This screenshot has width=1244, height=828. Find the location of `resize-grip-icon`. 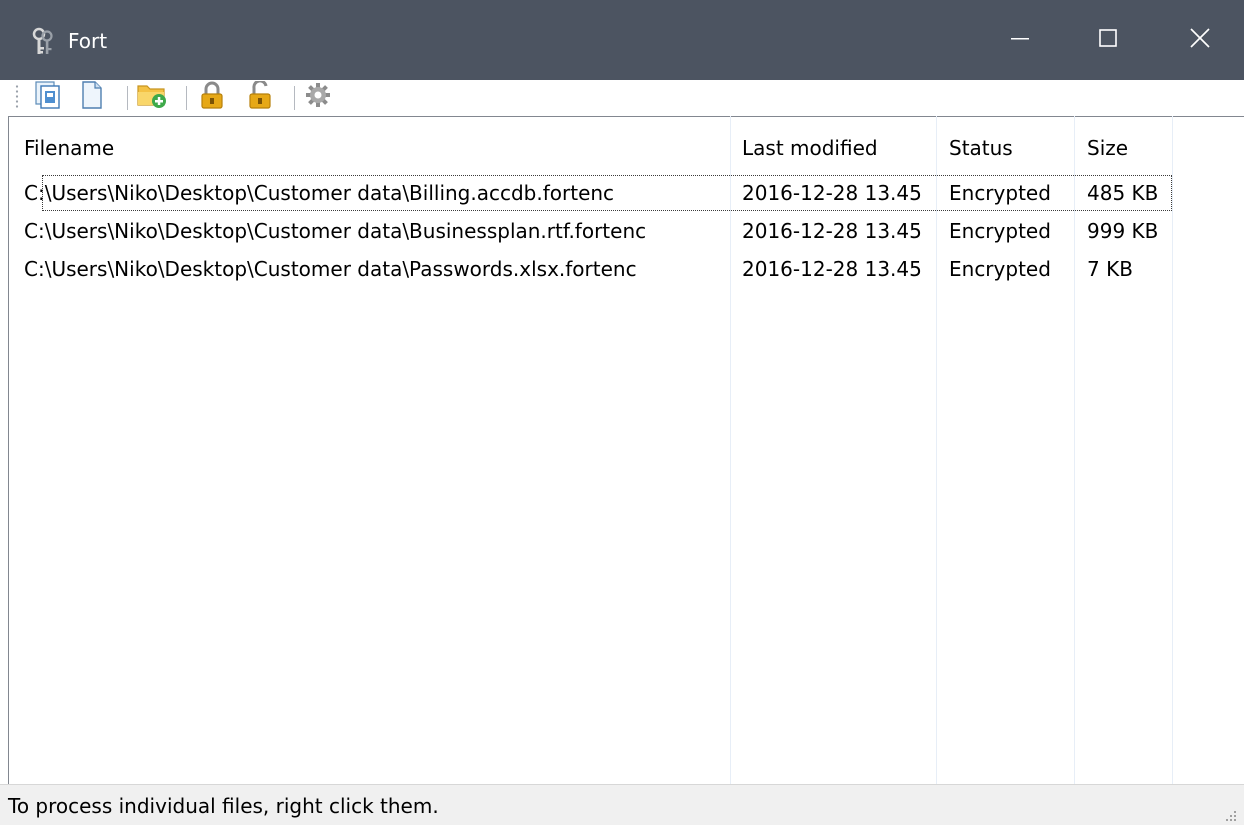

resize-grip-icon is located at coordinates (1230, 812).